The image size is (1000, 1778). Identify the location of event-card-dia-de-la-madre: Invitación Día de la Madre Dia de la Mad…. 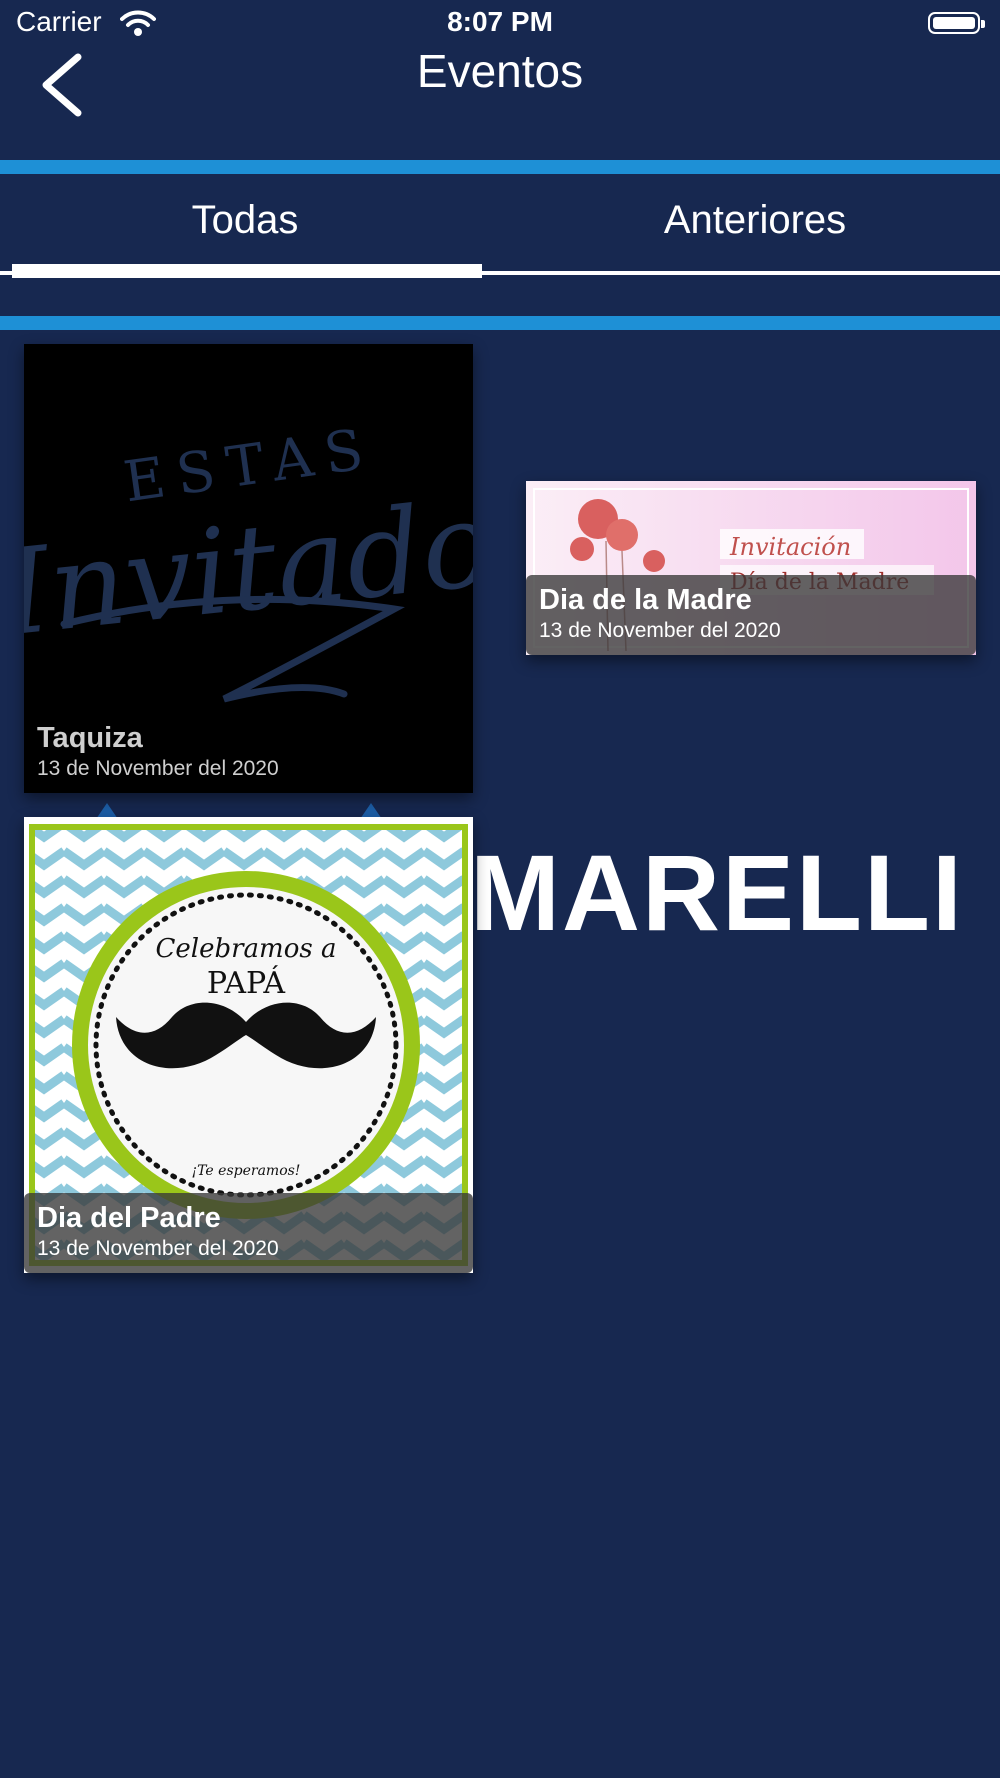
(751, 568).